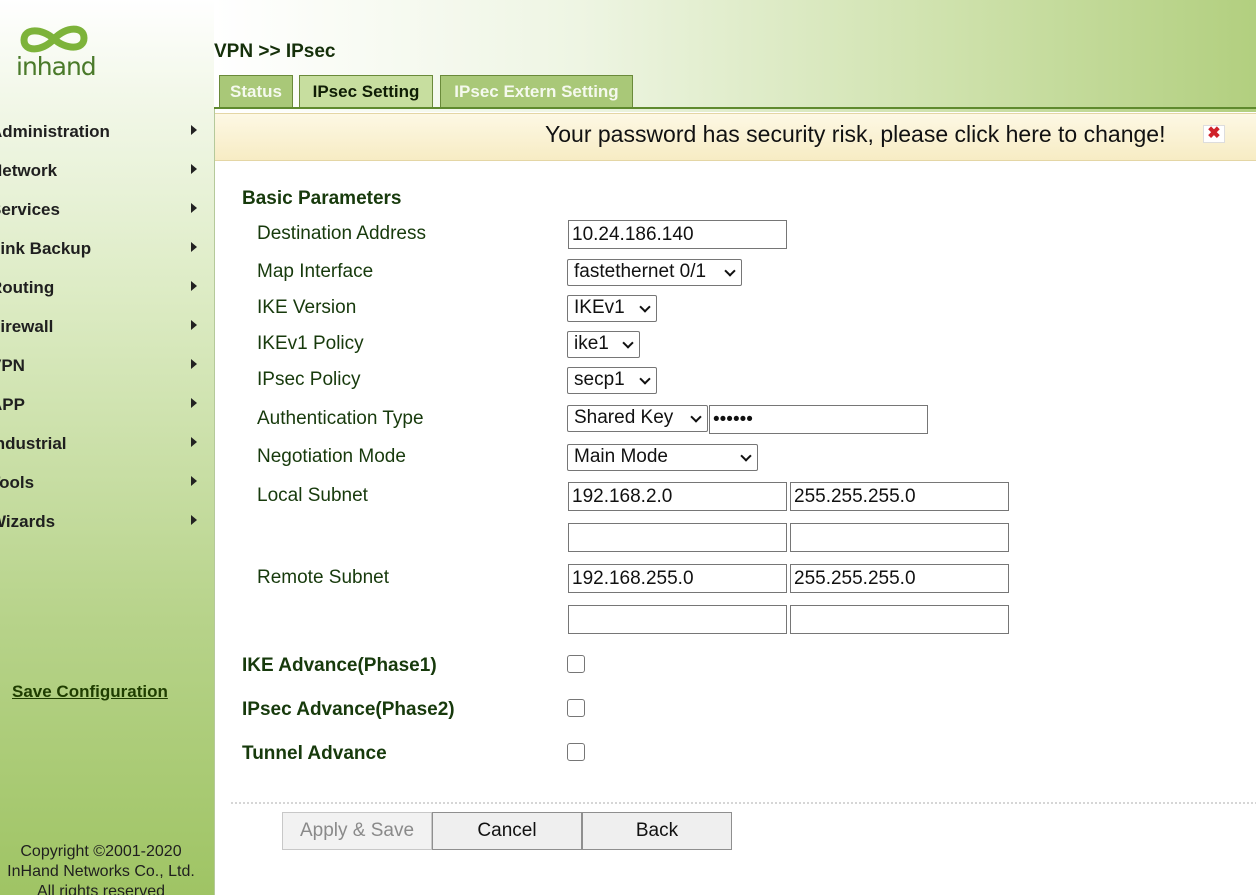  Describe the element at coordinates (677, 578) in the screenshot. I see `remote-subnet-1-ip-input` at that location.